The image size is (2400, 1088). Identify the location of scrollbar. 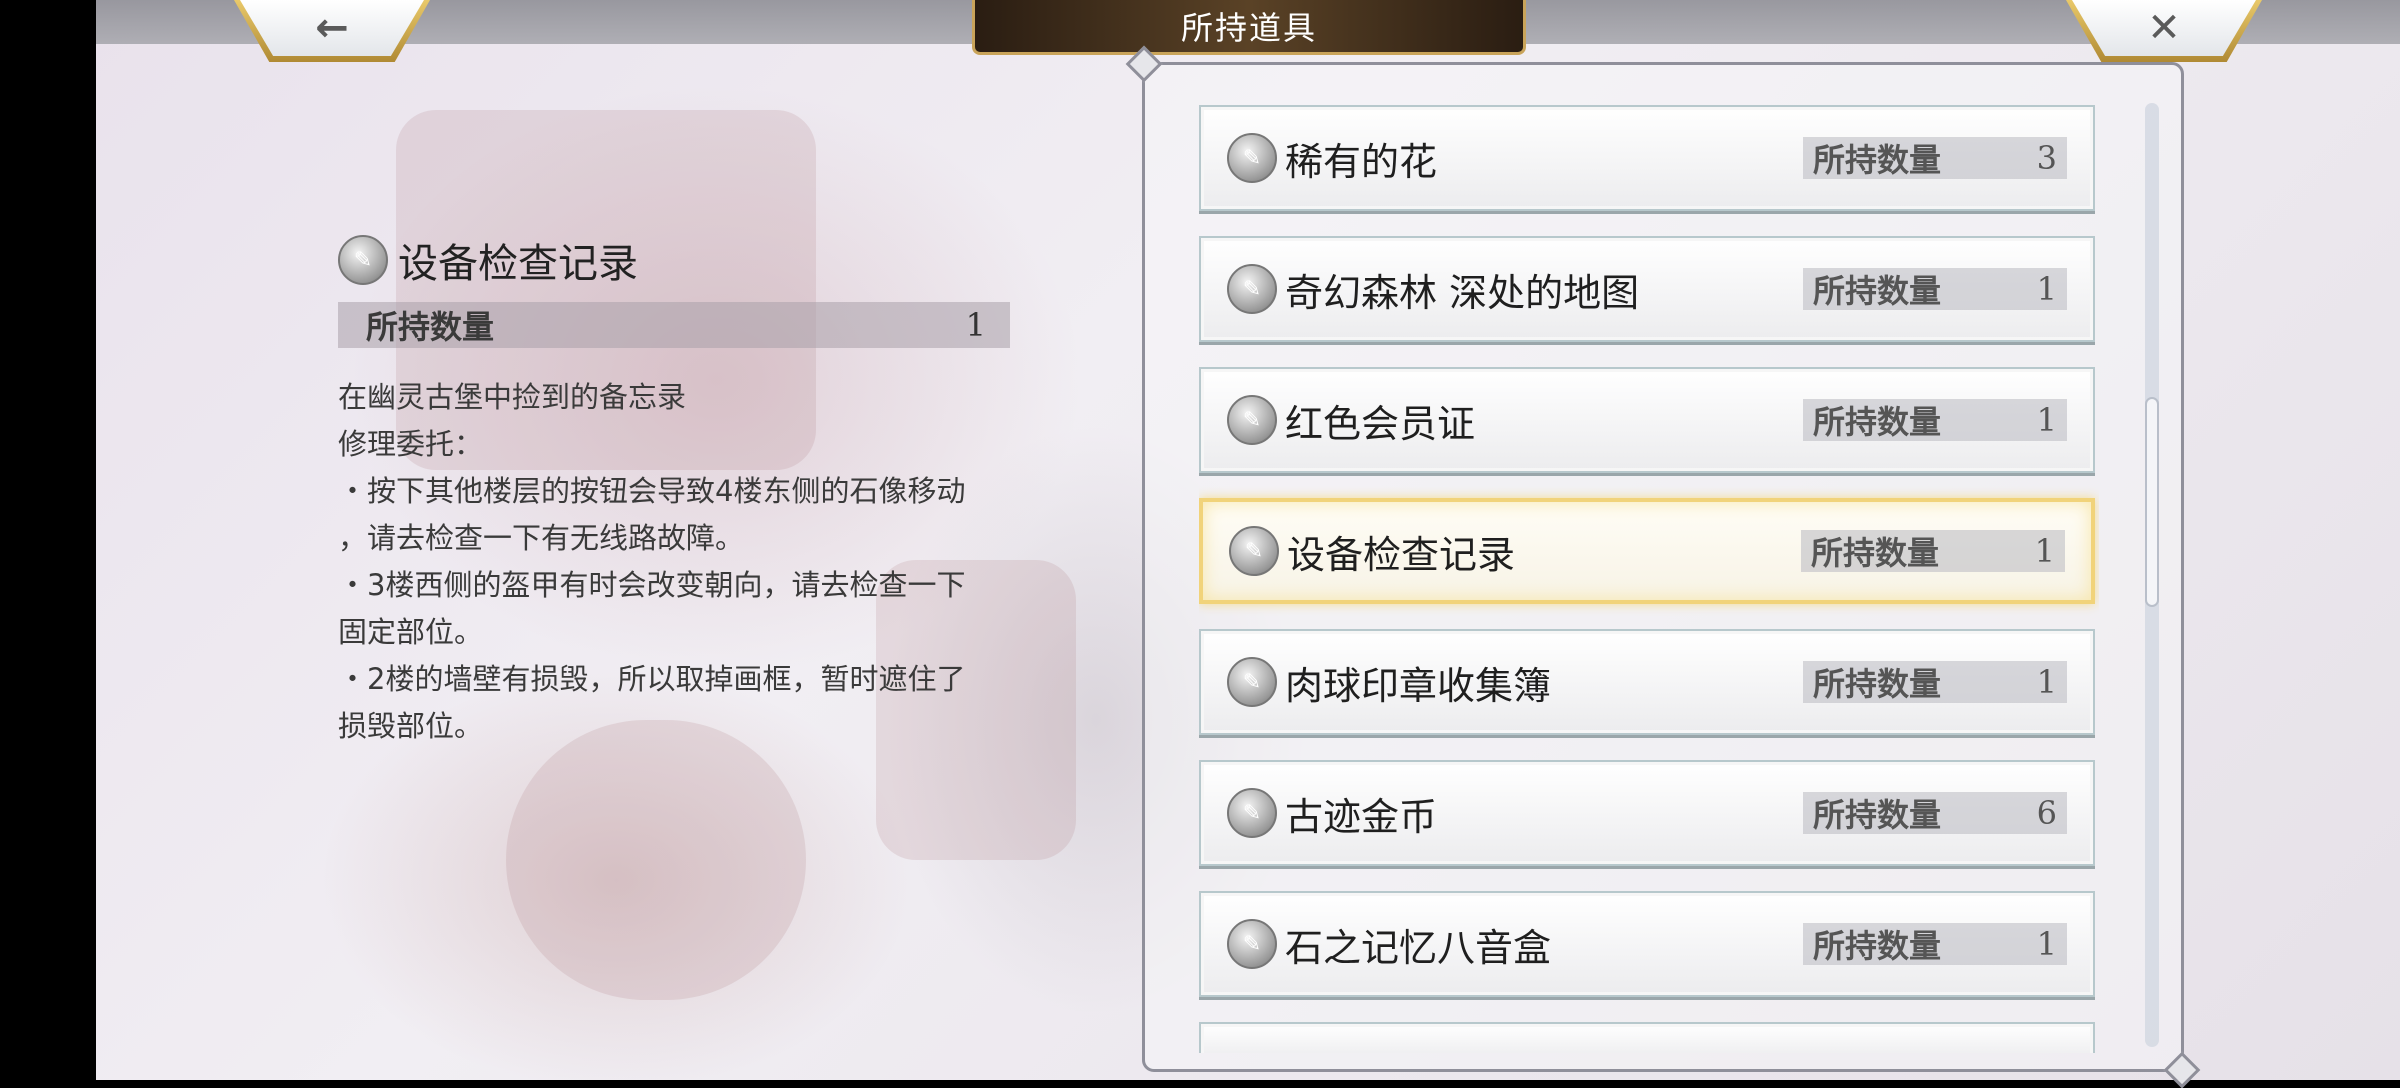
(2152, 575).